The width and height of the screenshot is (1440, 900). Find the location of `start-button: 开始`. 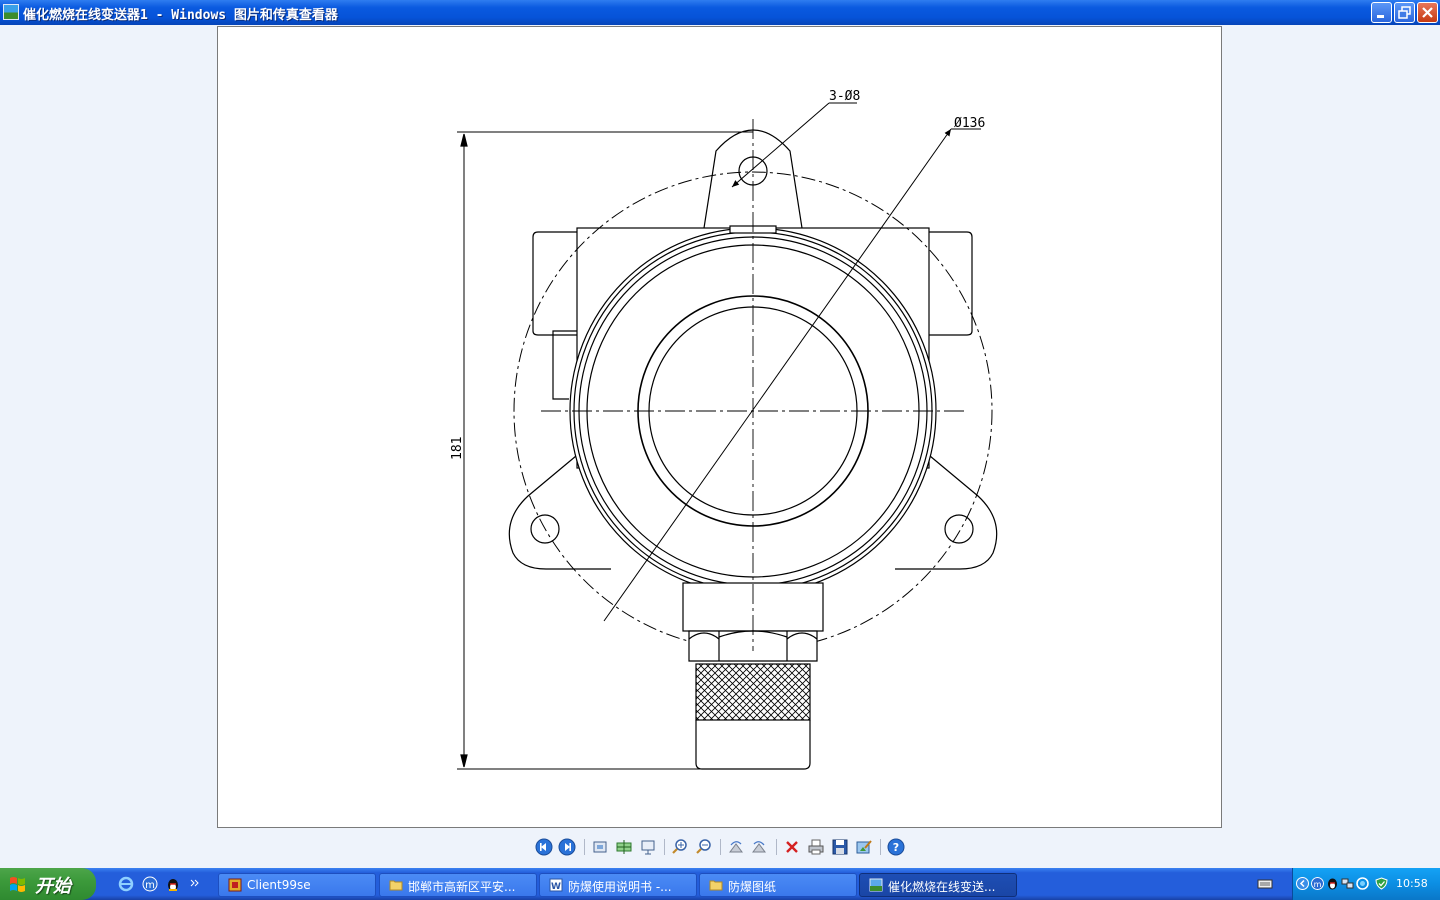

start-button: 开始 is located at coordinates (48, 884).